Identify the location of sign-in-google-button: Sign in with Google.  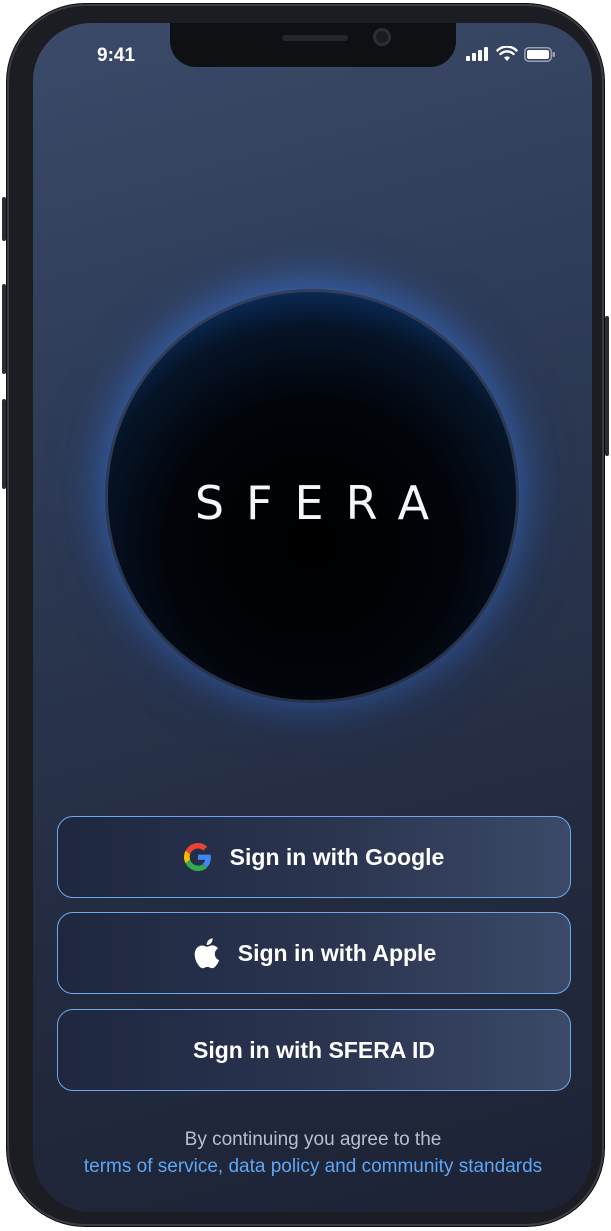
(314, 857).